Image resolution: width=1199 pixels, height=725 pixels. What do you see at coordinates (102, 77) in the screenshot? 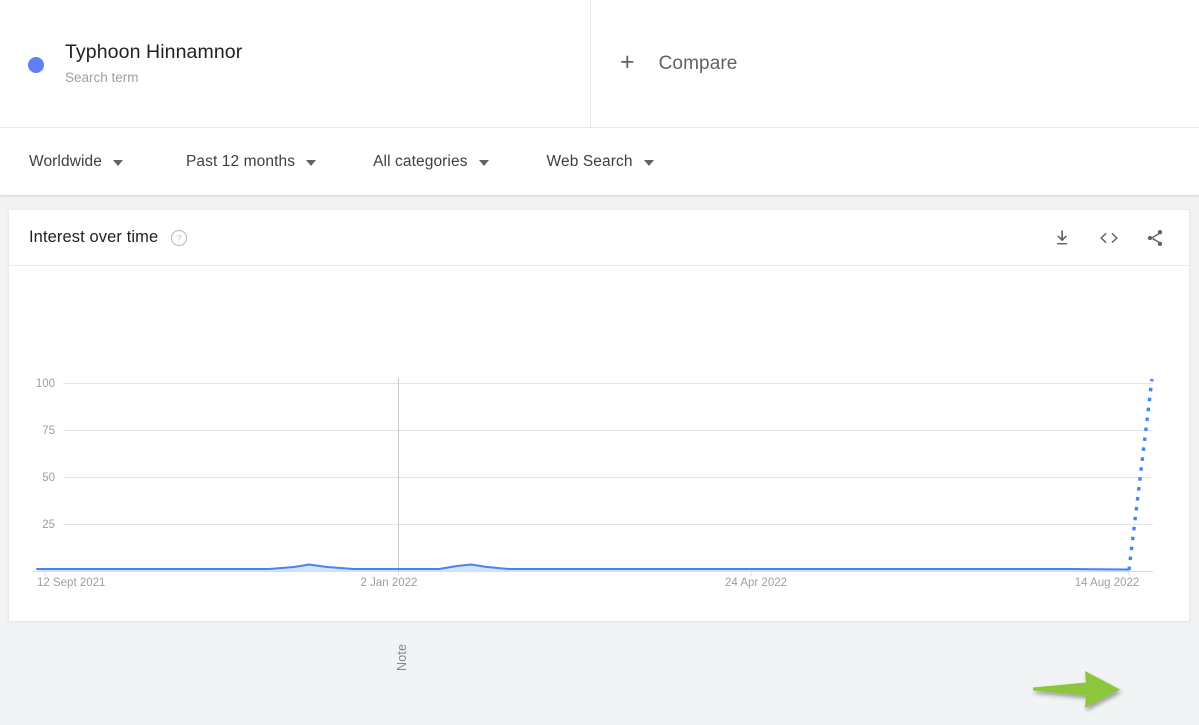
I see `search-term-type: Search term` at bounding box center [102, 77].